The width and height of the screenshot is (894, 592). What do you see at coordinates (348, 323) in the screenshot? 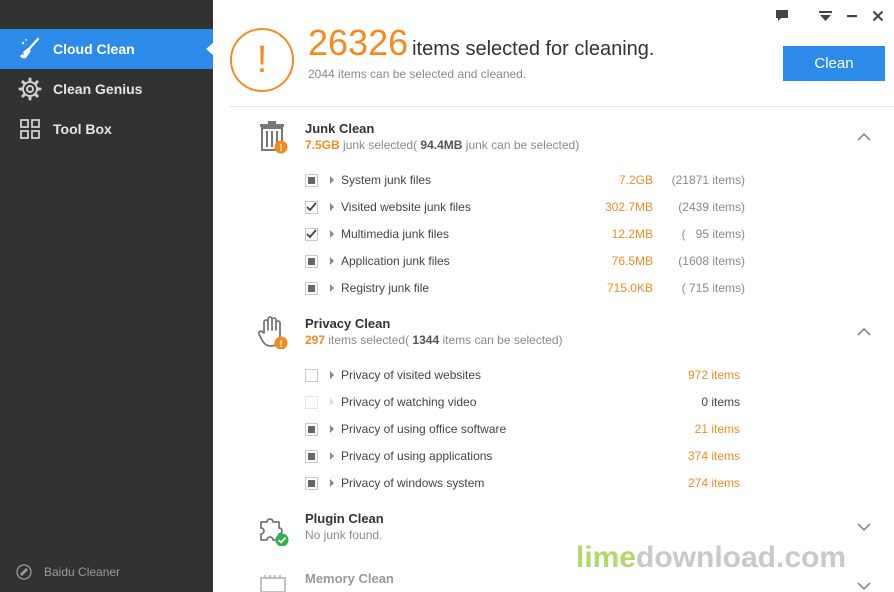
I see `section-title: Privacy Clean` at bounding box center [348, 323].